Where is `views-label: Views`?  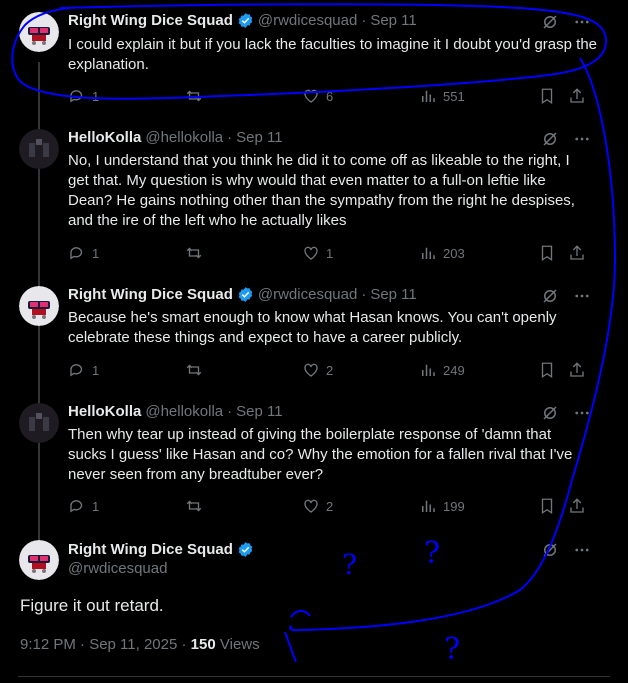
views-label: Views is located at coordinates (239, 644).